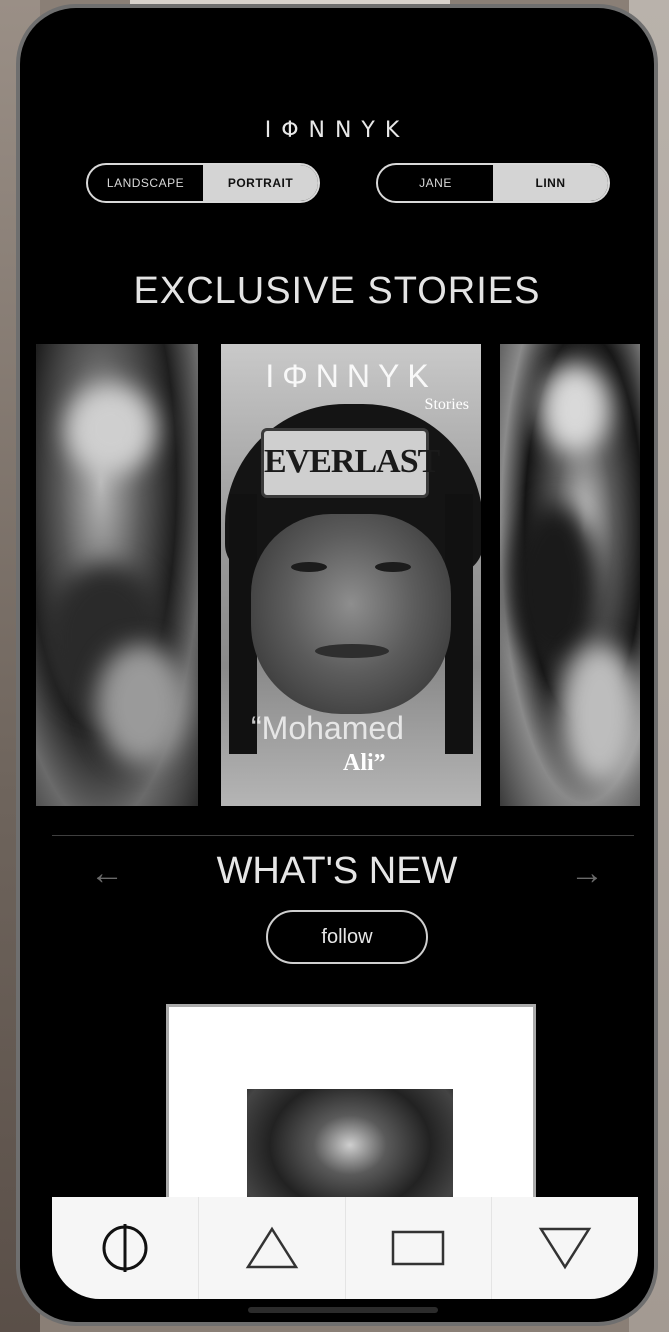 This screenshot has width=669, height=1332. I want to click on helmet-brand-text: EVERLAST, so click(352, 461).